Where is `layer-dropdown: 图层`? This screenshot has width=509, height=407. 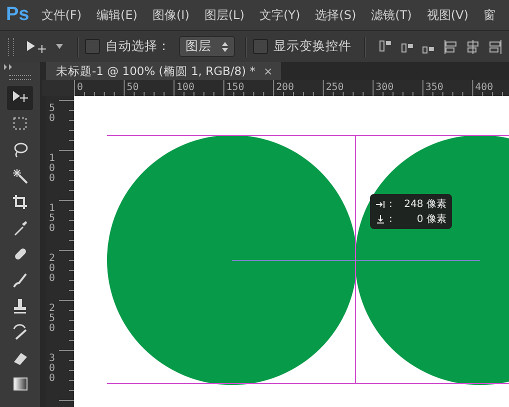 layer-dropdown: 图层 is located at coordinates (206, 46).